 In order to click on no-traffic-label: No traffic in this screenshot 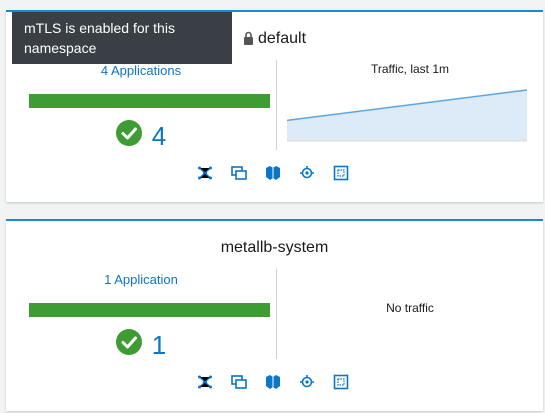, I will do `click(410, 308)`.